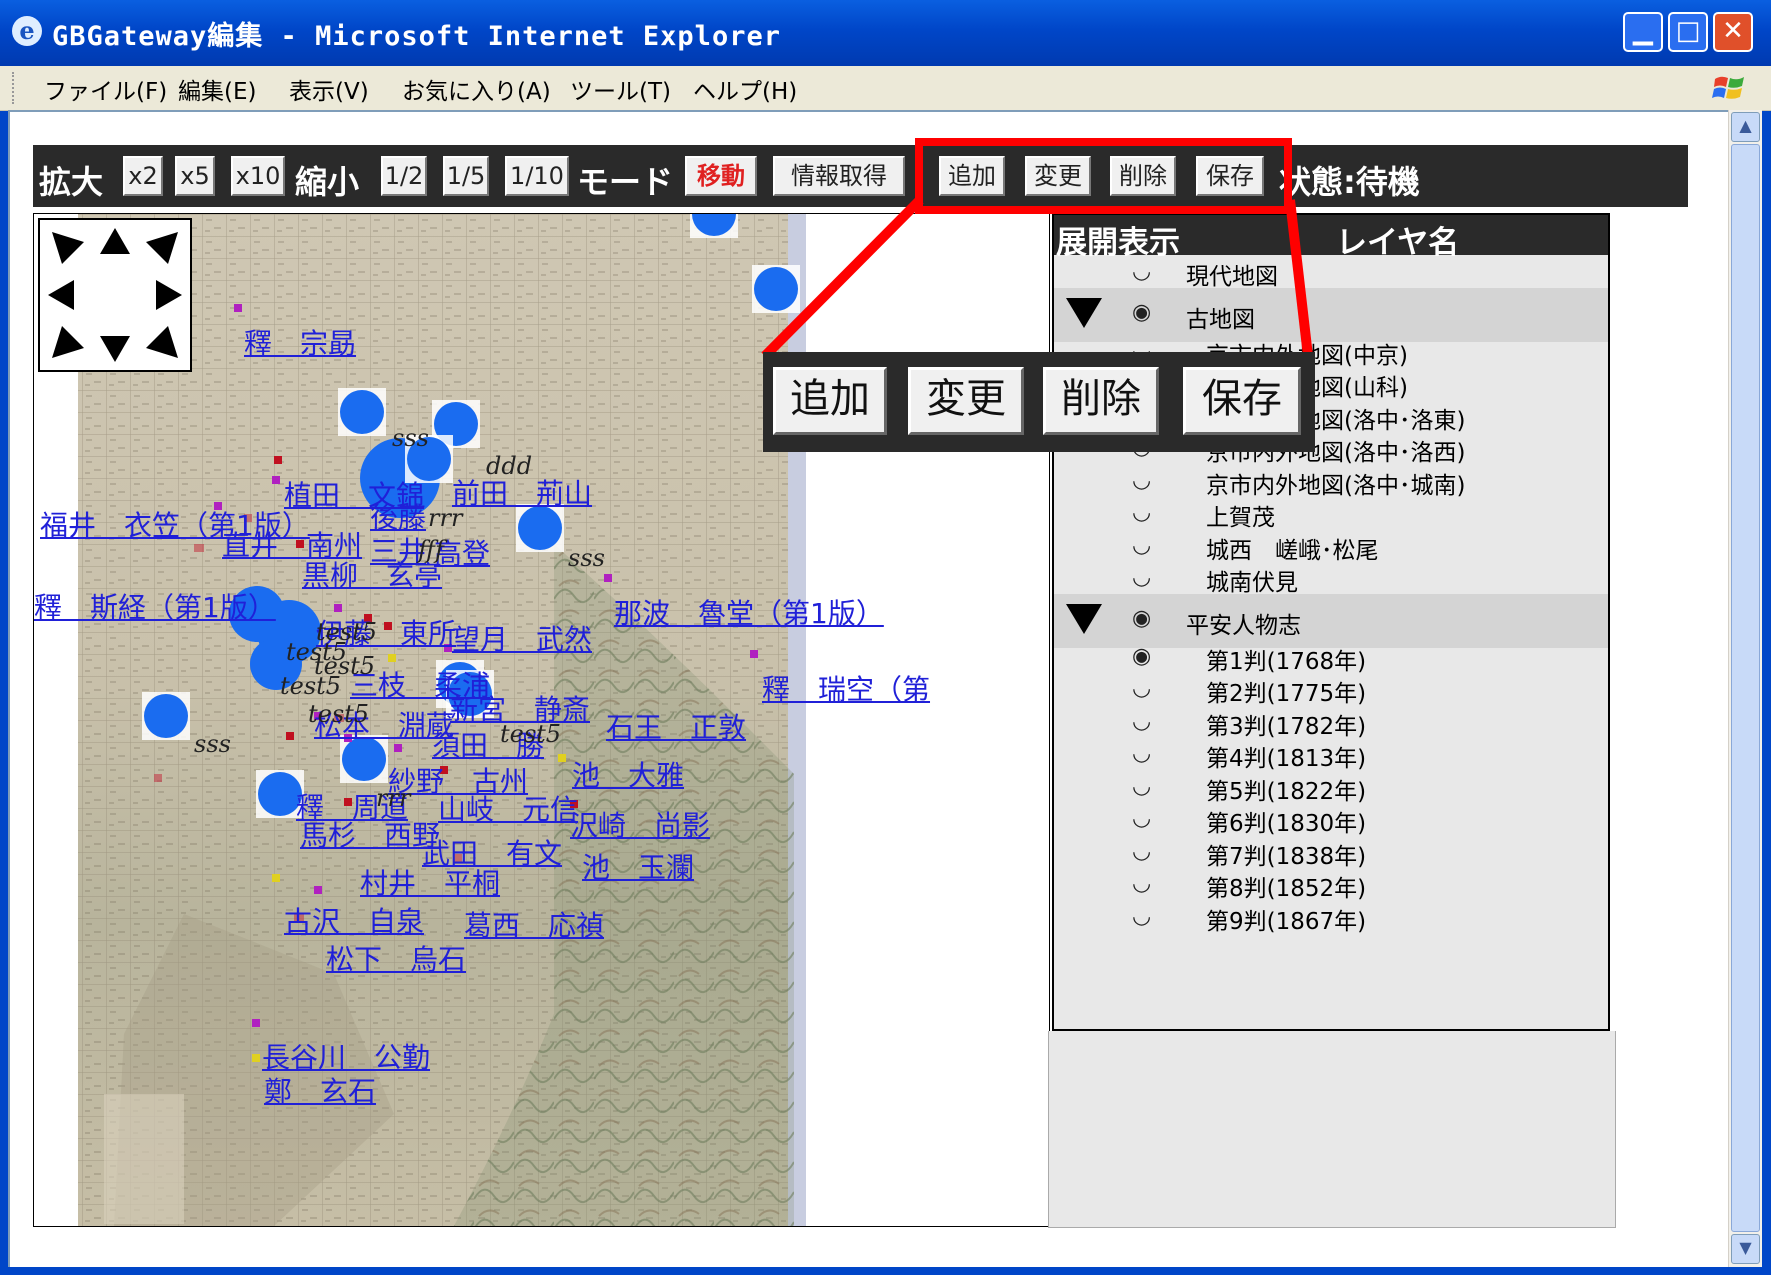 This screenshot has width=1771, height=1275. What do you see at coordinates (212, 744) in the screenshot?
I see `map-label: sss` at bounding box center [212, 744].